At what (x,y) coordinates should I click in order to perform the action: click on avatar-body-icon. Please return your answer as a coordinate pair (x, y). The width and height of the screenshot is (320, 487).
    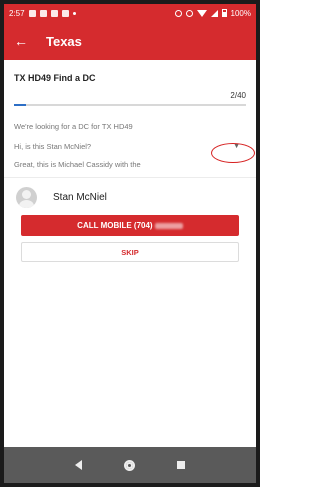
    Looking at the image, I should click on (26, 204).